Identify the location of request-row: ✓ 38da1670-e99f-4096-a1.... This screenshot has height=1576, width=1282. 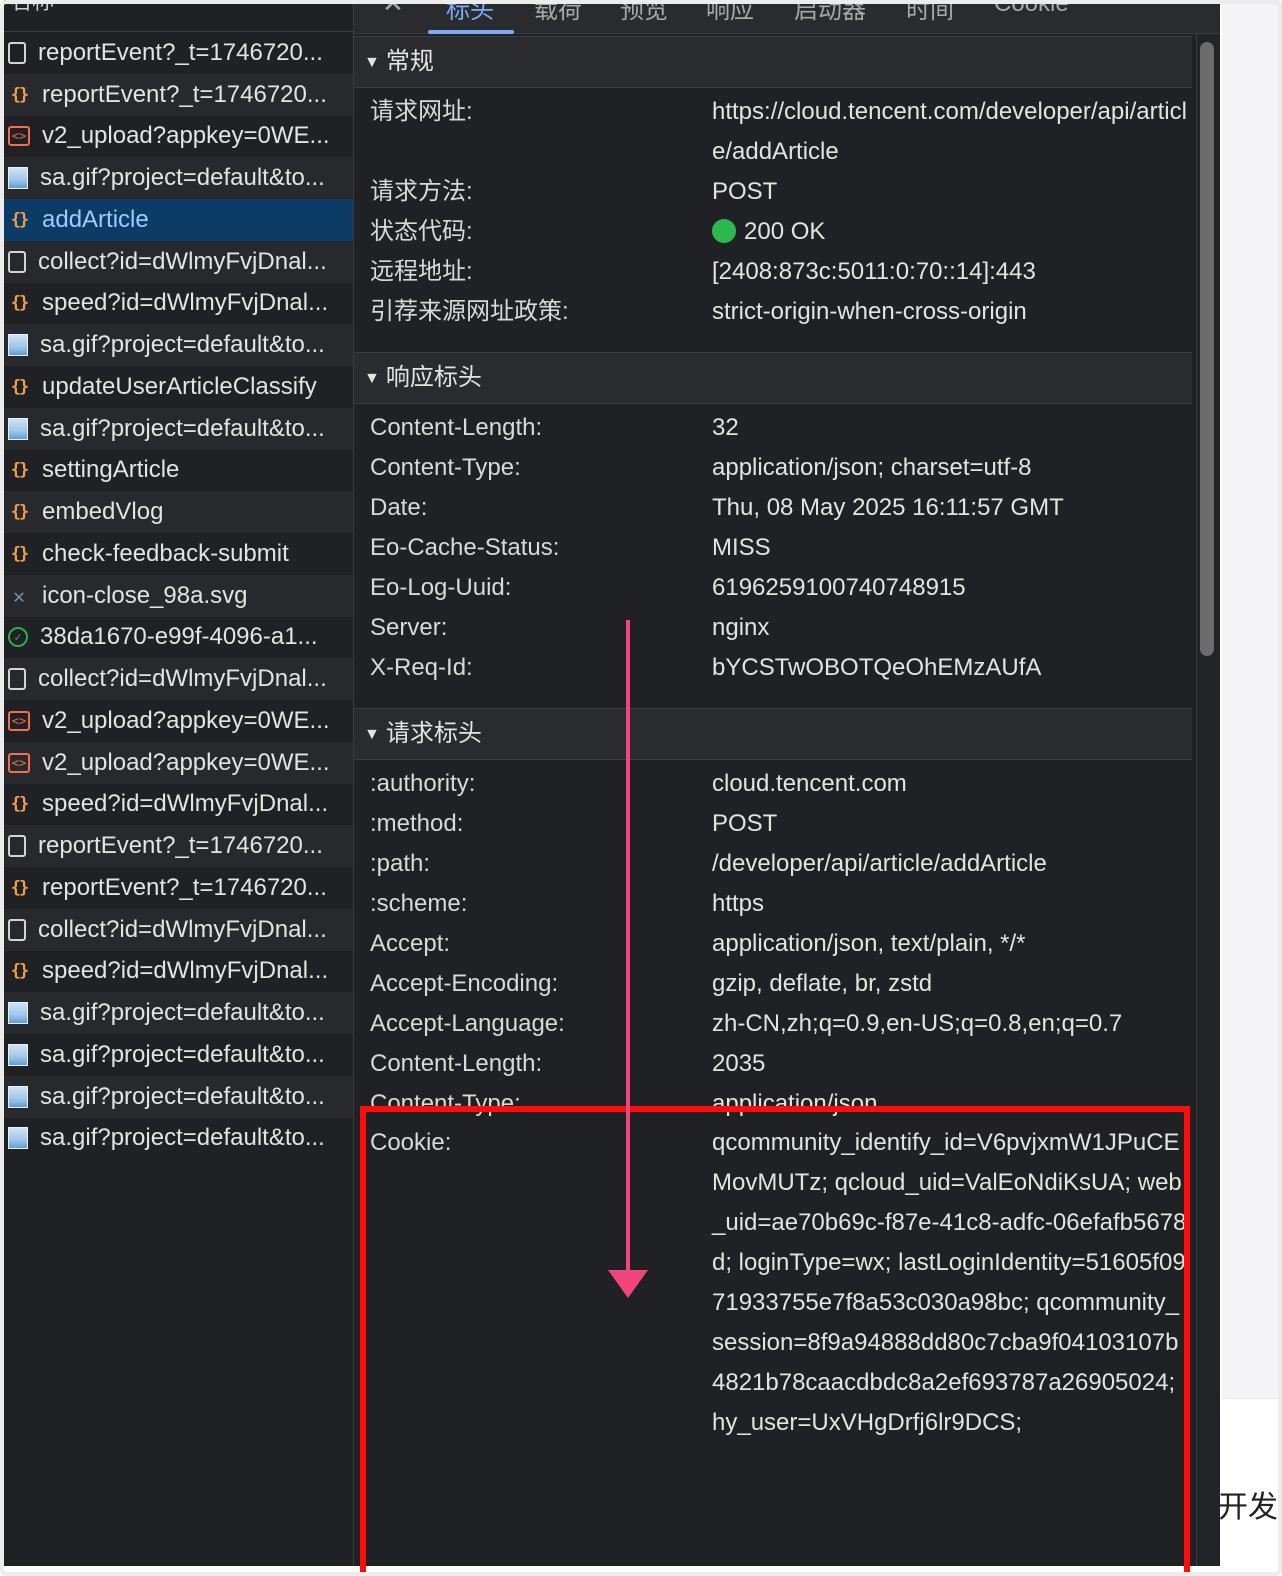
(178, 638).